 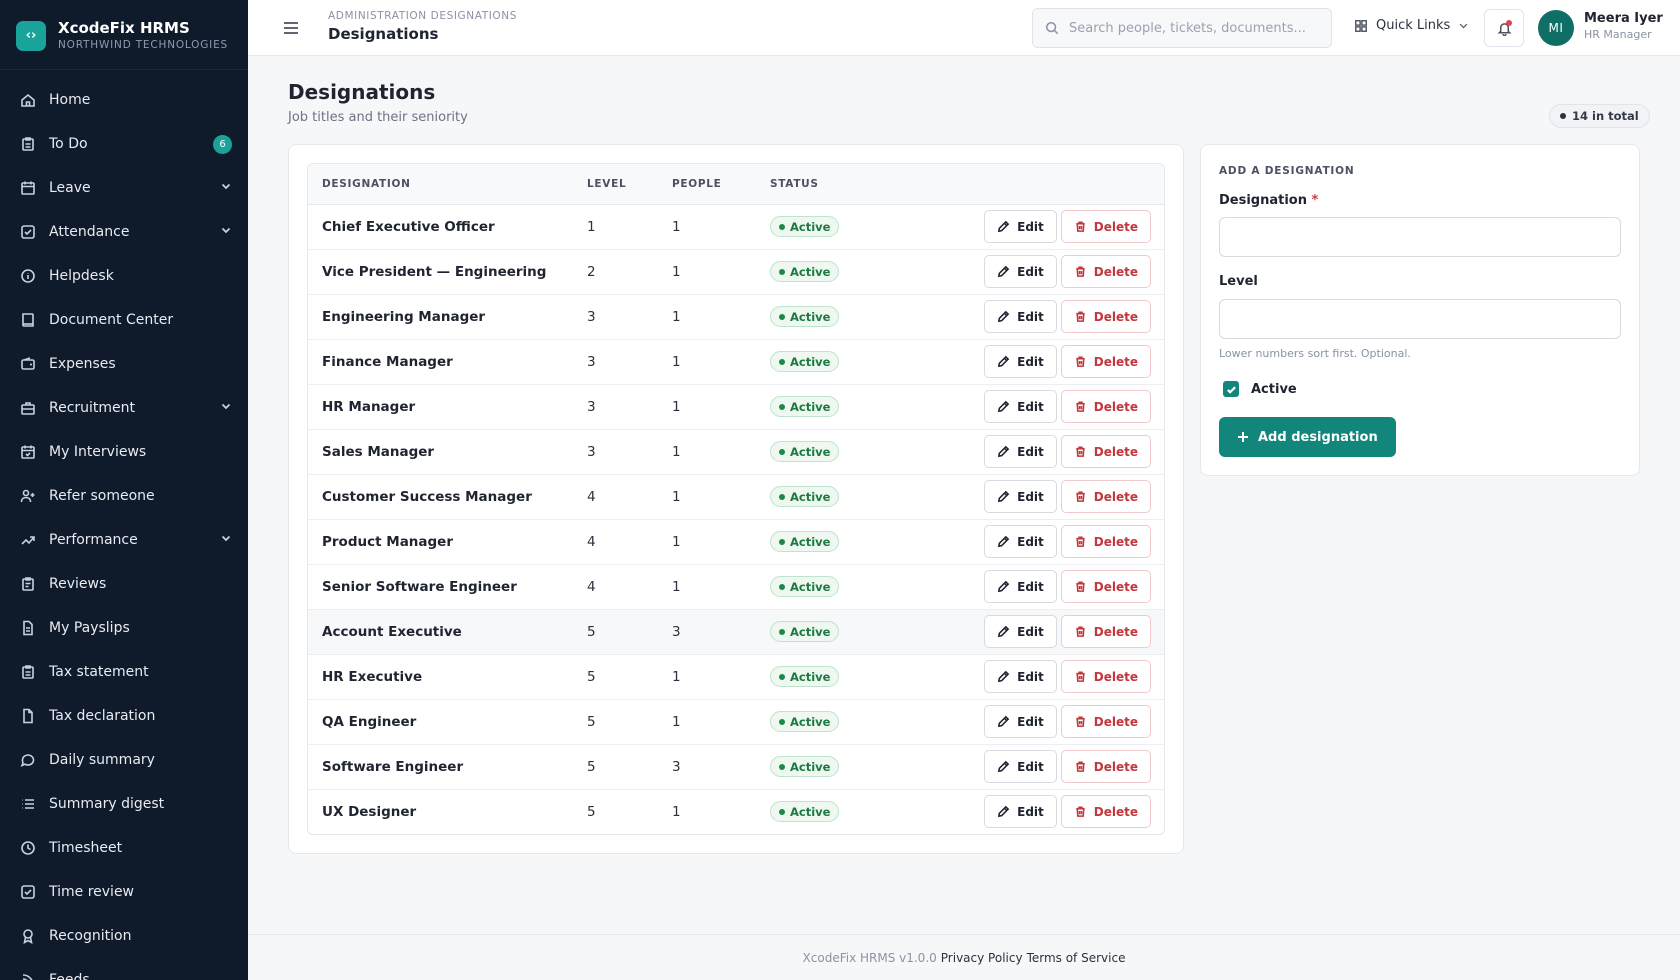 I want to click on sidebar-item-daily-summary: Daily summary, so click(x=124, y=760).